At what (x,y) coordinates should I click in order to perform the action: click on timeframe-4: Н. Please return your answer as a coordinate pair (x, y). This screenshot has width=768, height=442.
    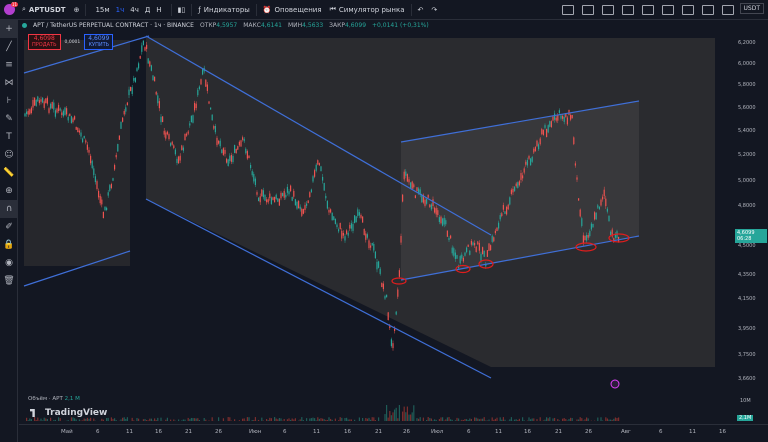
    Looking at the image, I should click on (158, 10).